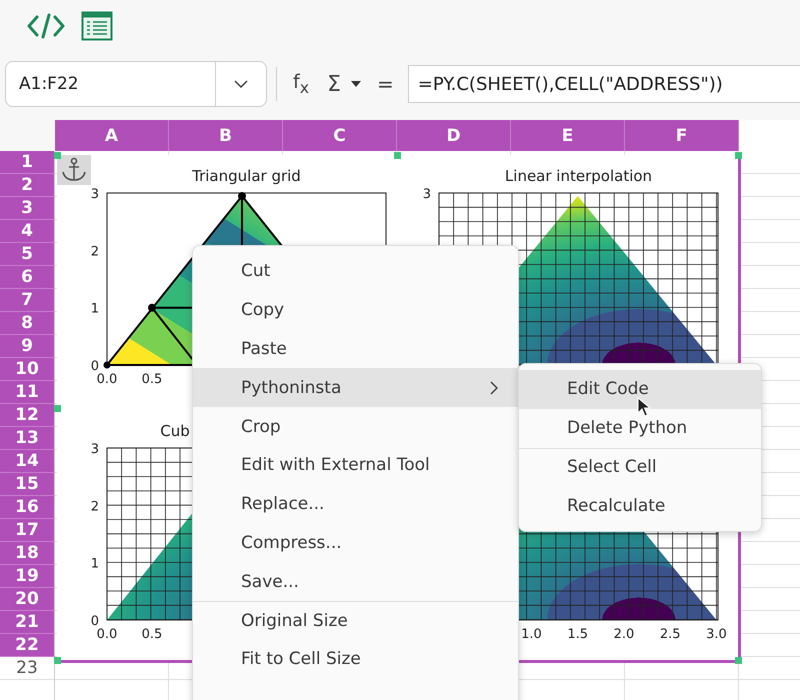 The width and height of the screenshot is (800, 700). Describe the element at coordinates (624, 634) in the screenshot. I see `tick-label: 2.0` at that location.